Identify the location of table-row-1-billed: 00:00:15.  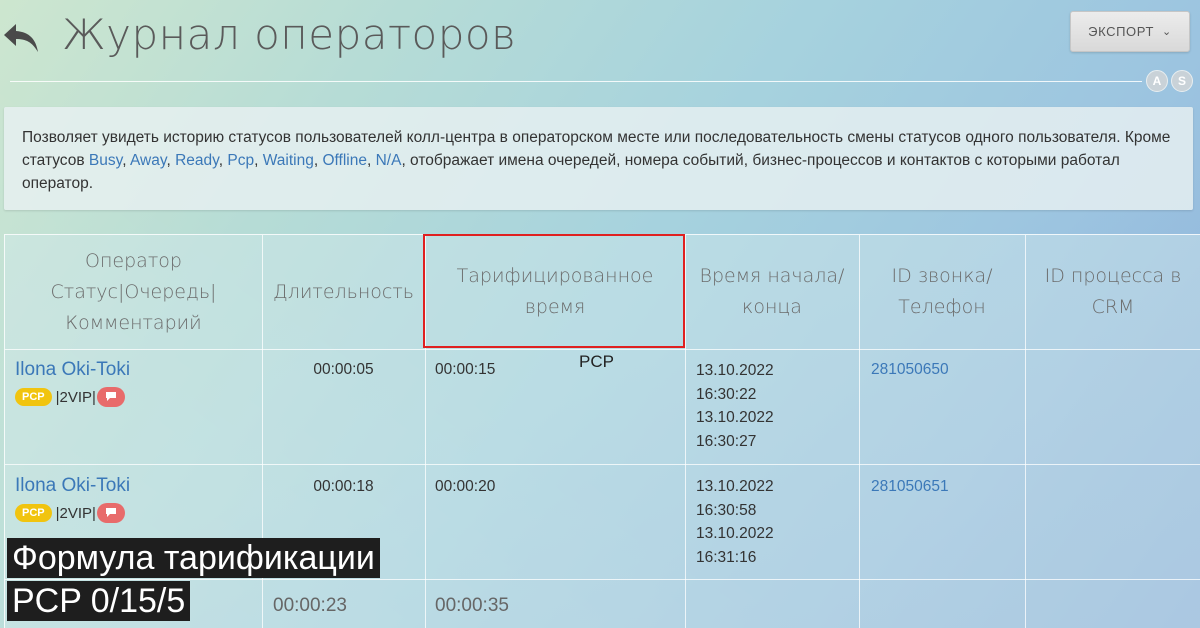
(465, 369).